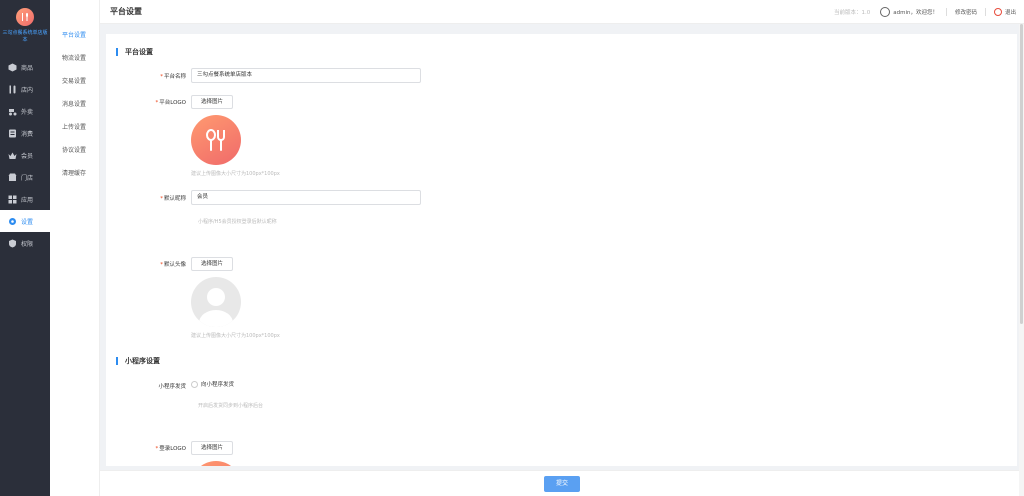 Image resolution: width=1024 pixels, height=496 pixels. I want to click on brand-name: 三勾点餐系统单店版本, so click(25, 36).